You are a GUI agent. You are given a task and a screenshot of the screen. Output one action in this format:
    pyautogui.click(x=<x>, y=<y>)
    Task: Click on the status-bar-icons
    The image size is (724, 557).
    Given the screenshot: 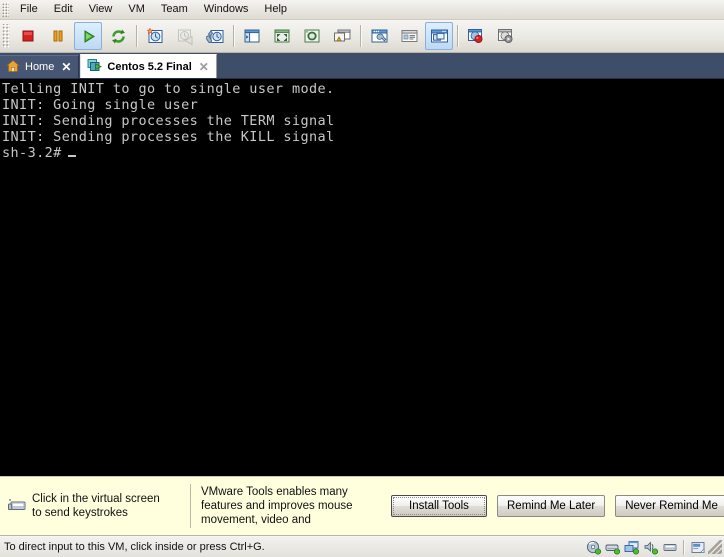 What is the action you would take?
    pyautogui.click(x=654, y=547)
    